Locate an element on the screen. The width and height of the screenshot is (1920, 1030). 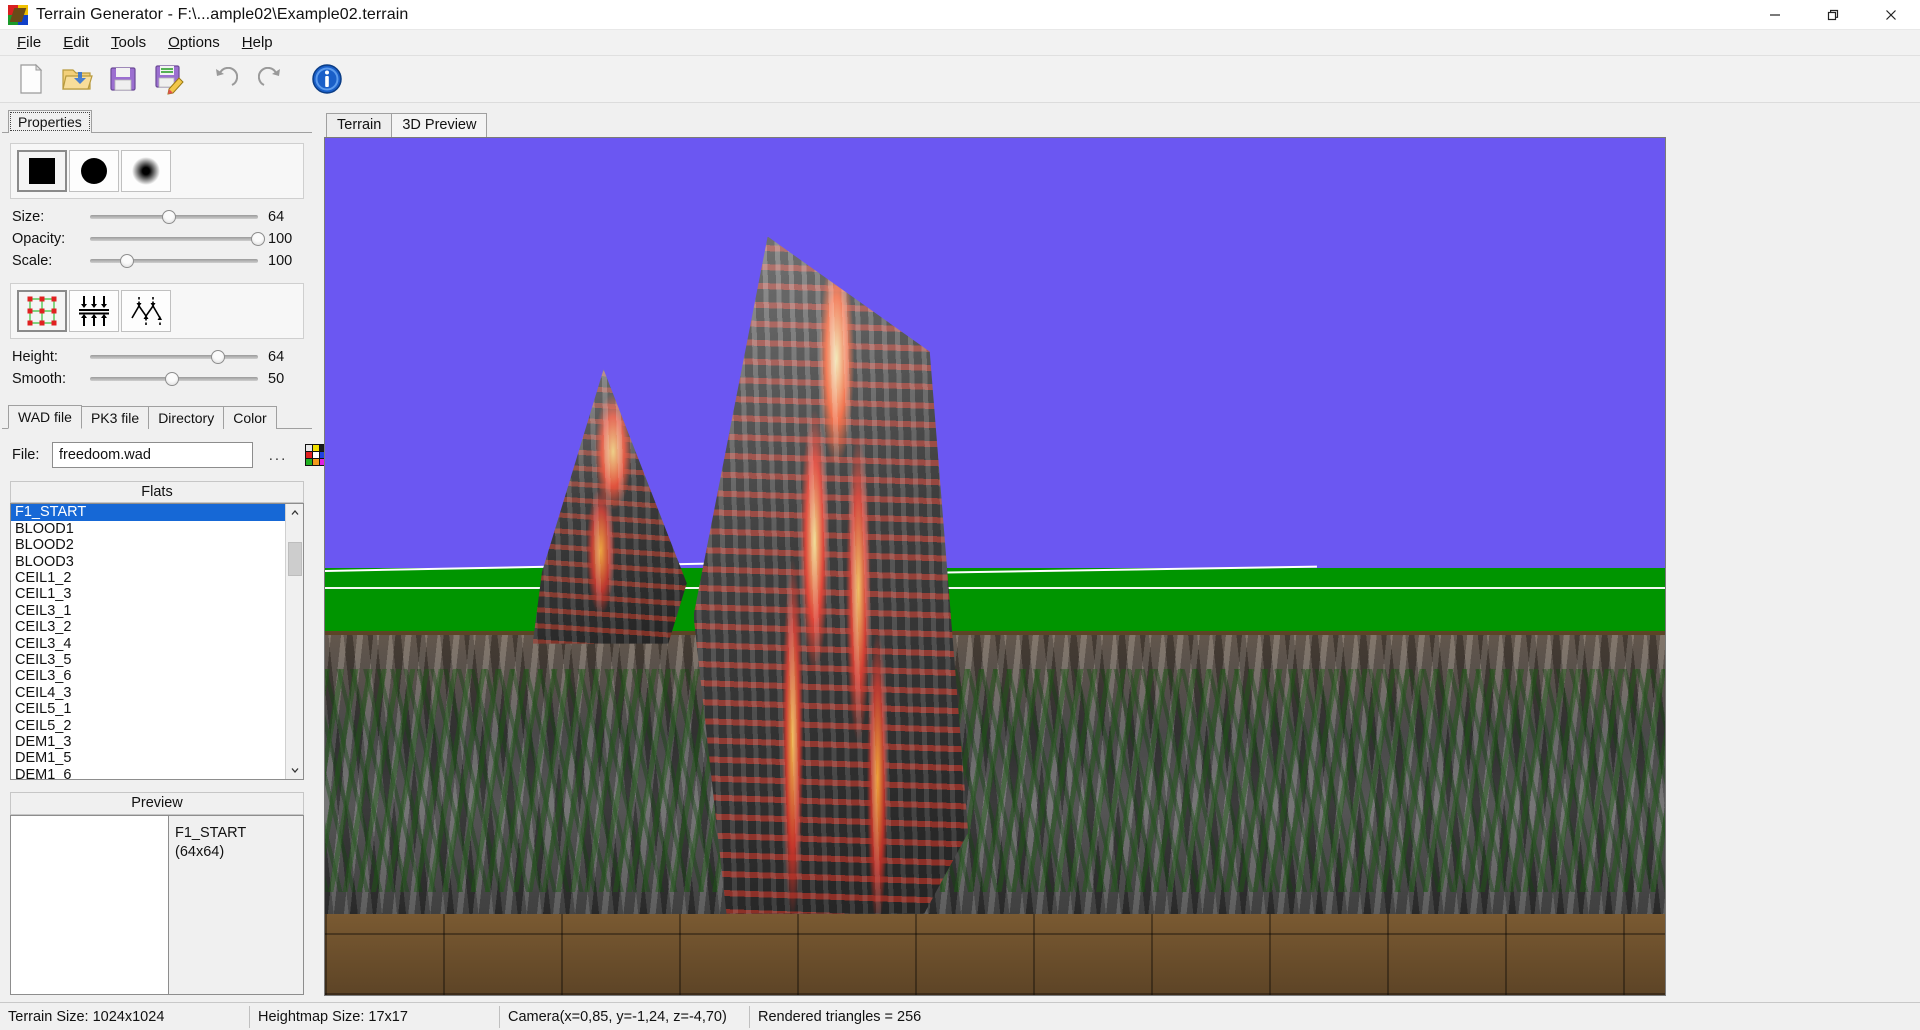
flats-scrollbar is located at coordinates (294, 642).